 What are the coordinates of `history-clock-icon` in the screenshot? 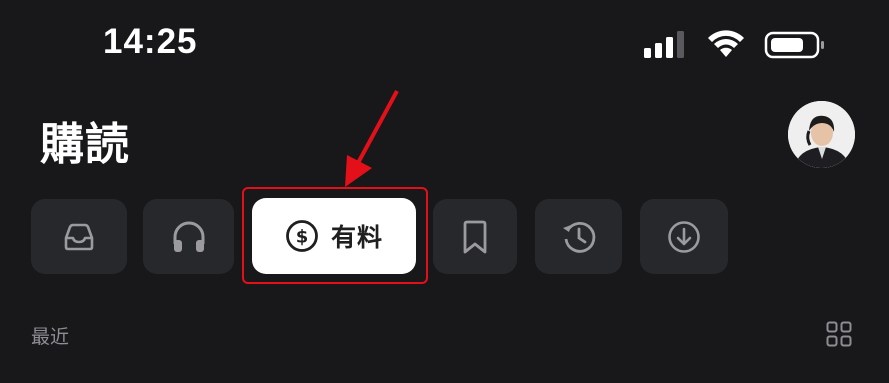 It's located at (578, 237).